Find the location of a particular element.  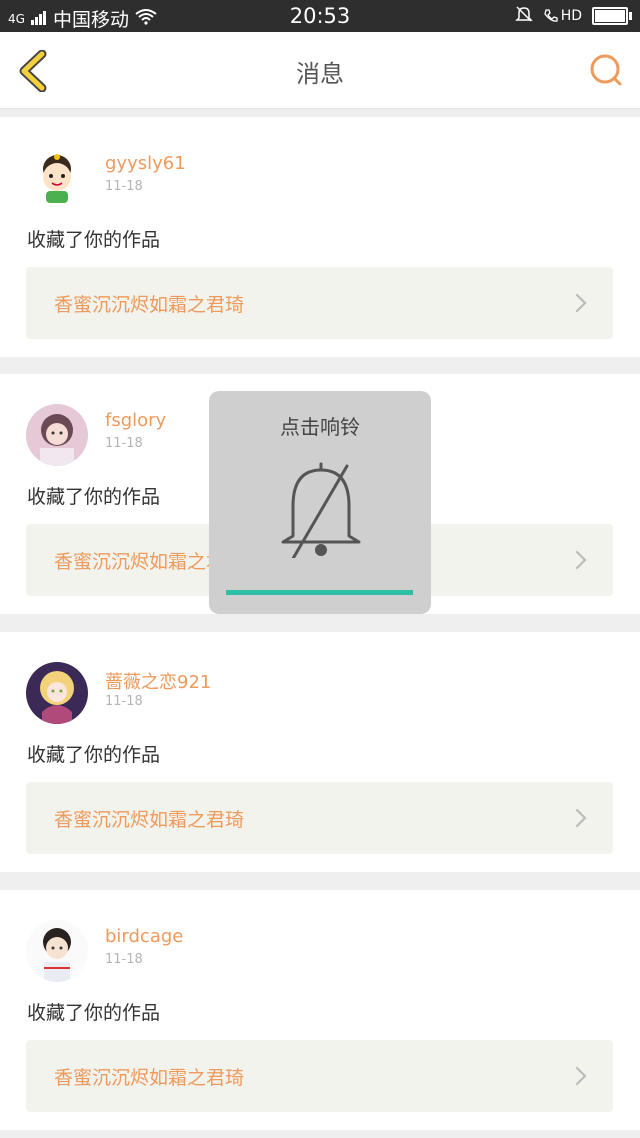

page-title: 消息 is located at coordinates (320, 74).